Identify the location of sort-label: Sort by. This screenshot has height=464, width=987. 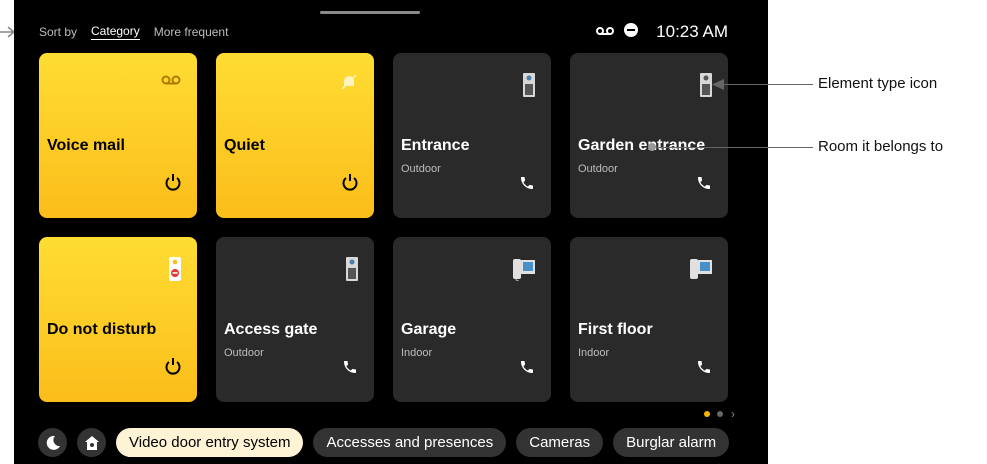
(58, 32).